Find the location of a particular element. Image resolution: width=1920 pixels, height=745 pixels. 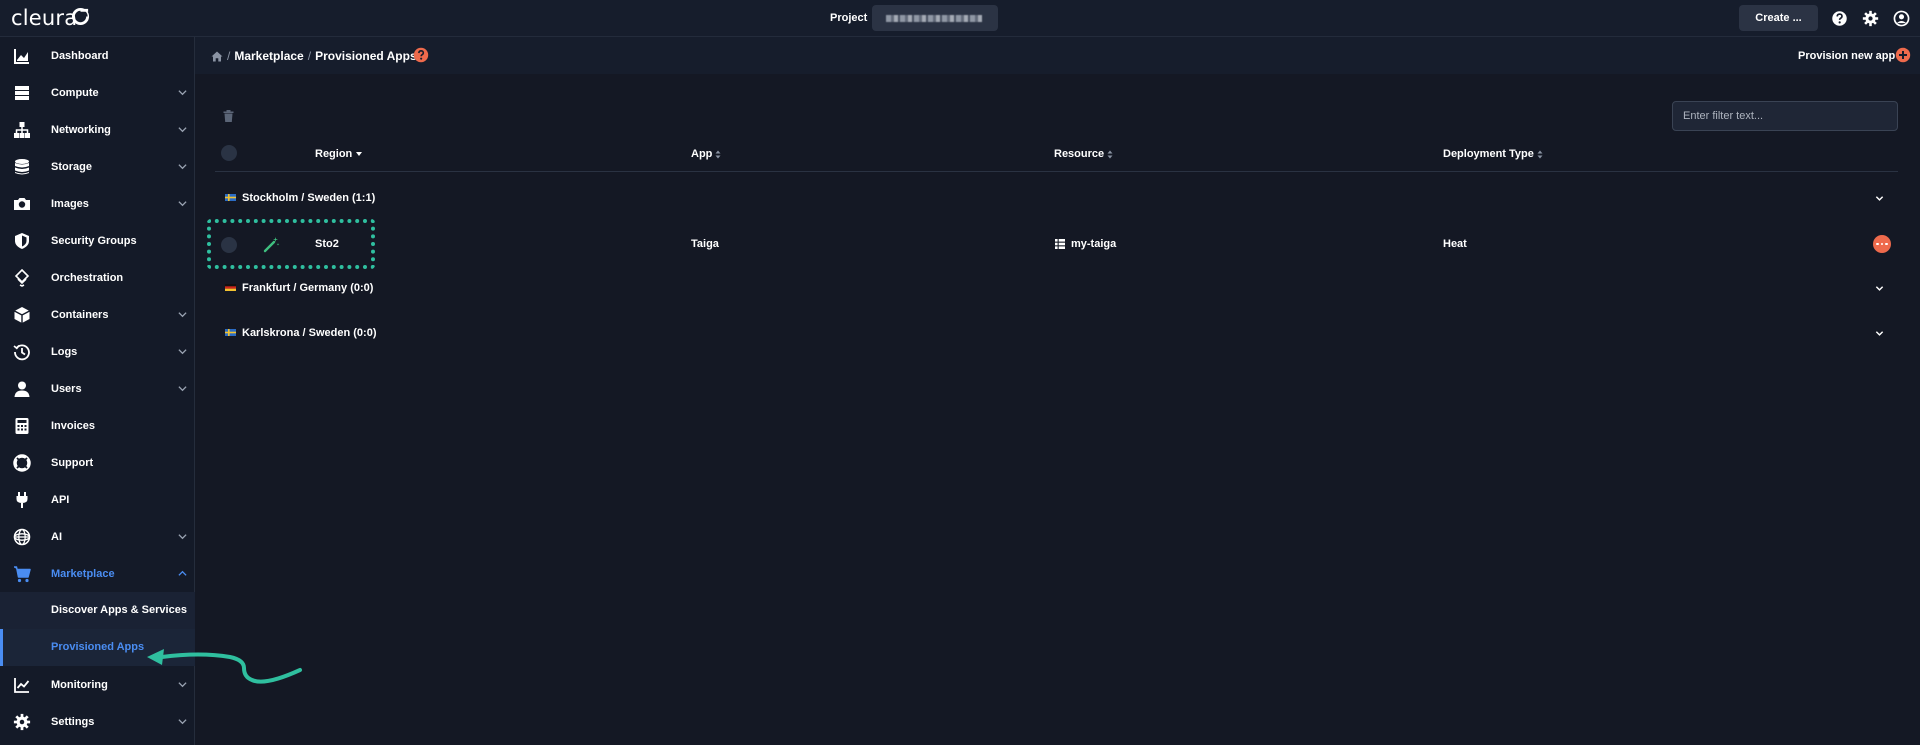

row-deployment-type-cell: Heat is located at coordinates (1455, 244).